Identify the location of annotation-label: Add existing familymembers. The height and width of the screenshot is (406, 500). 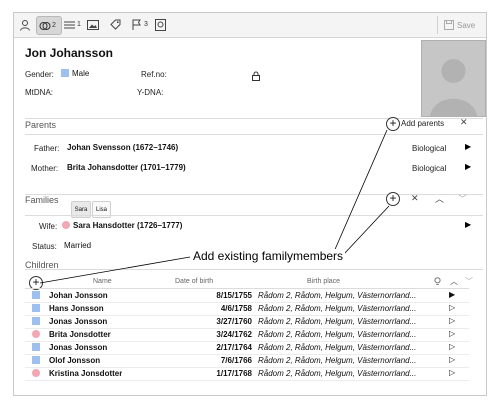
(268, 256).